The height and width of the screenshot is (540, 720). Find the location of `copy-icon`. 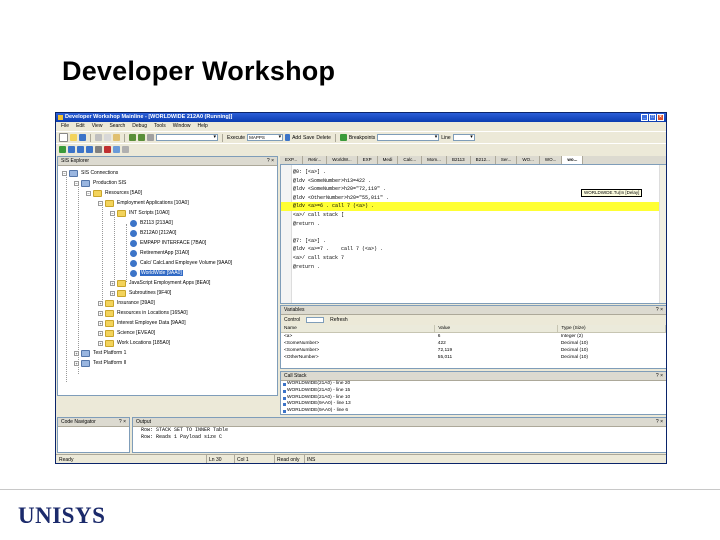

copy-icon is located at coordinates (107, 137).